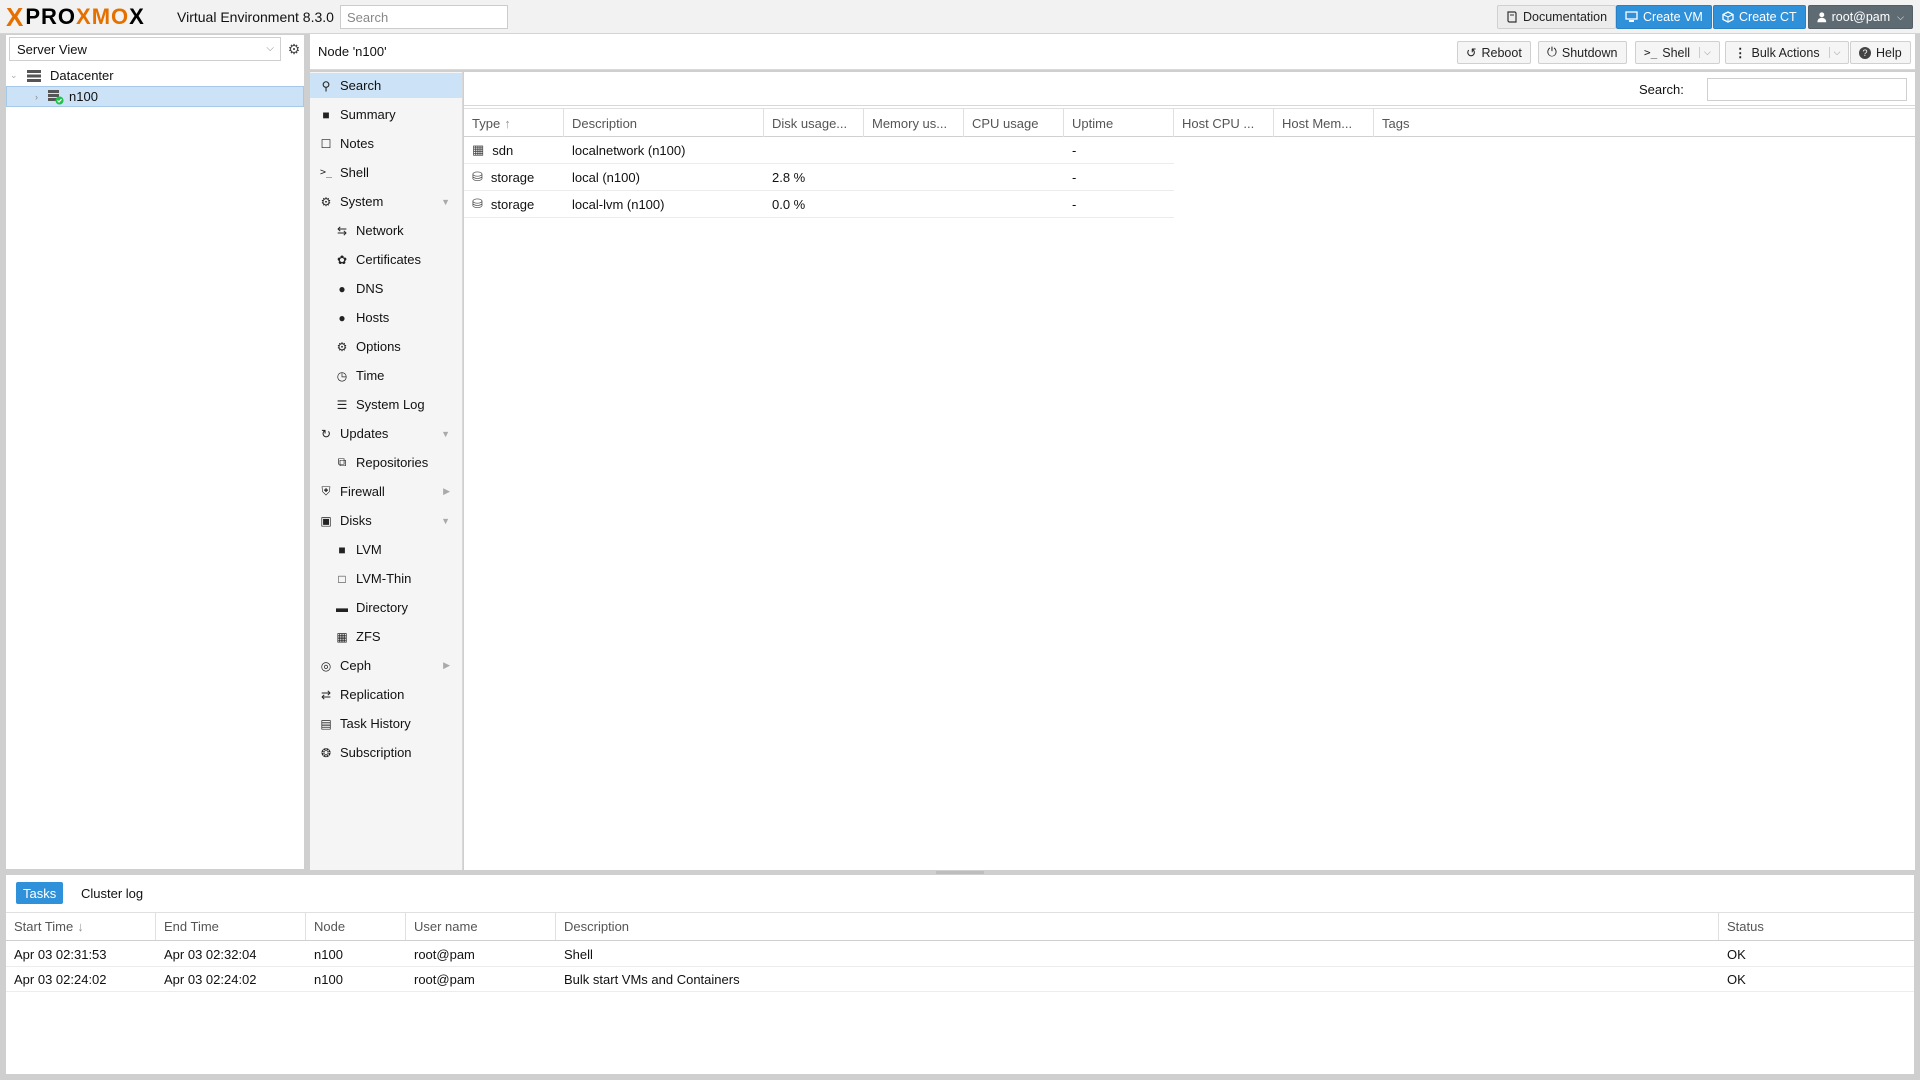  I want to click on server-view-select: Server View ⌵, so click(145, 49).